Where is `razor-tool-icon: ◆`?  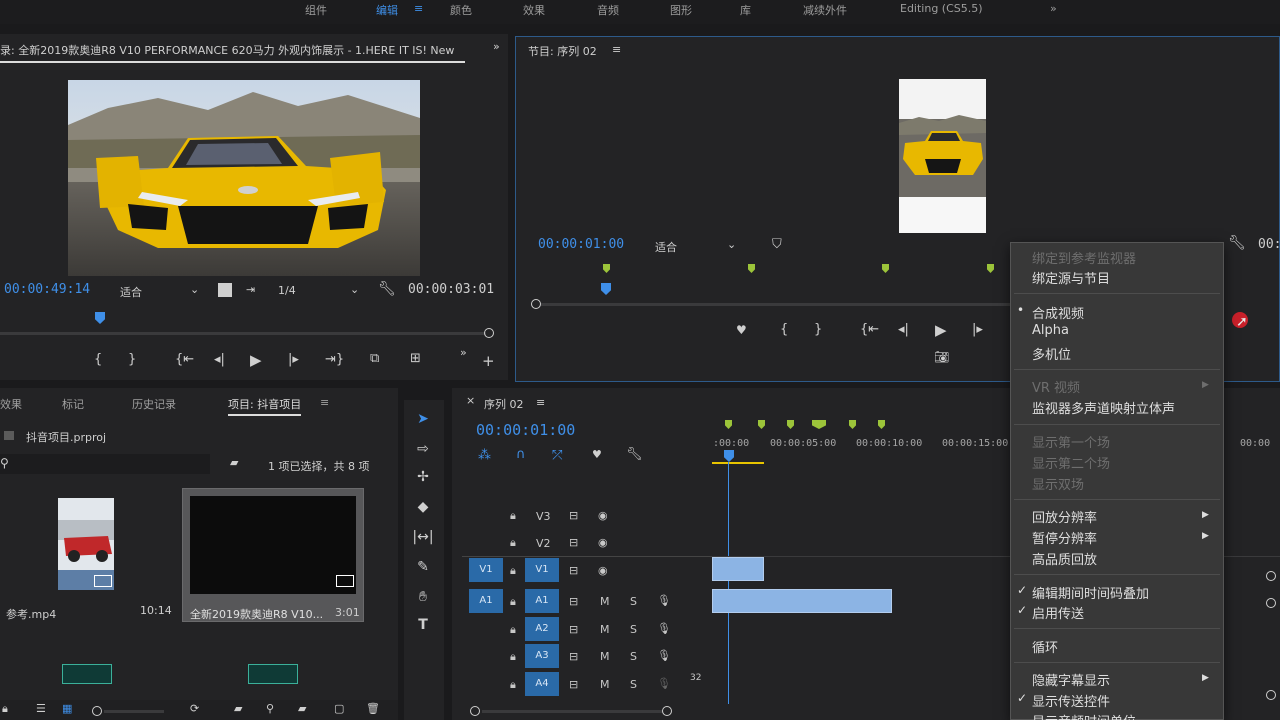 razor-tool-icon: ◆ is located at coordinates (423, 507).